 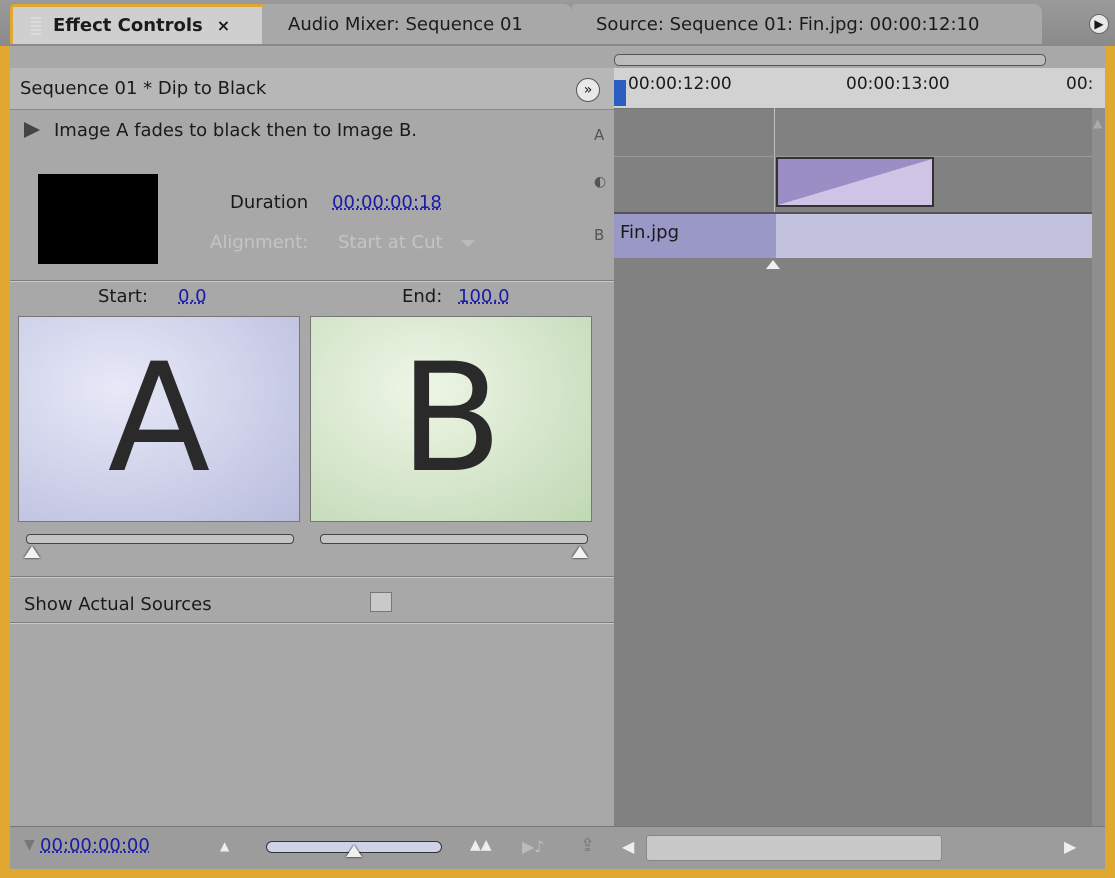 What do you see at coordinates (98, 219) in the screenshot?
I see `transition-thumbnail` at bounding box center [98, 219].